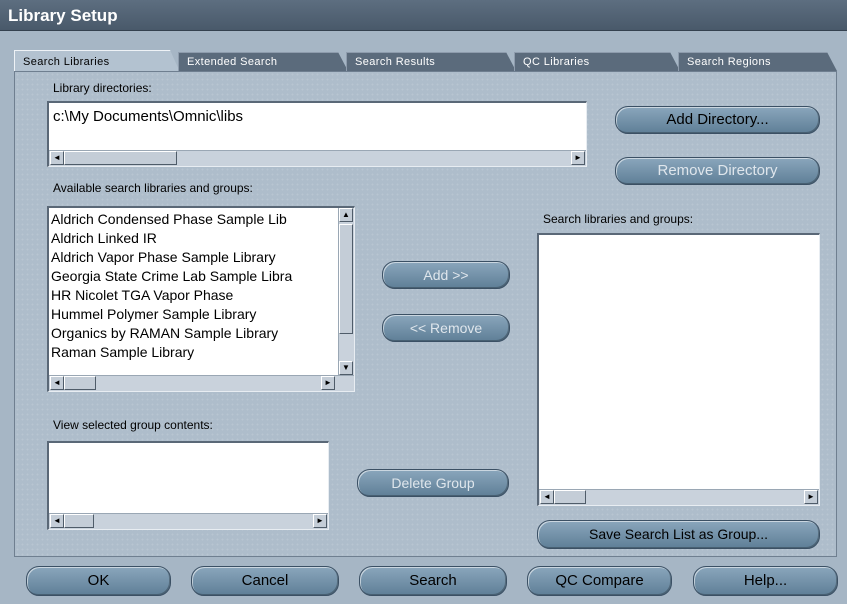  What do you see at coordinates (188, 485) in the screenshot?
I see `group-contents-list: ◄ ►` at bounding box center [188, 485].